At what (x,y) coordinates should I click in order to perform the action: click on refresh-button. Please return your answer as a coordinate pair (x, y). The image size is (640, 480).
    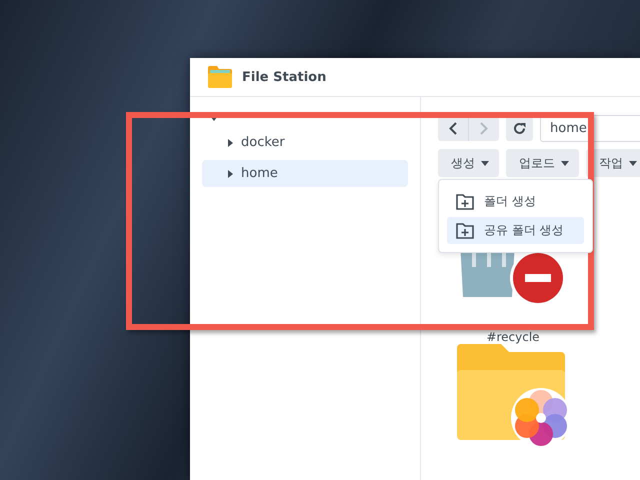
    Looking at the image, I should click on (519, 128).